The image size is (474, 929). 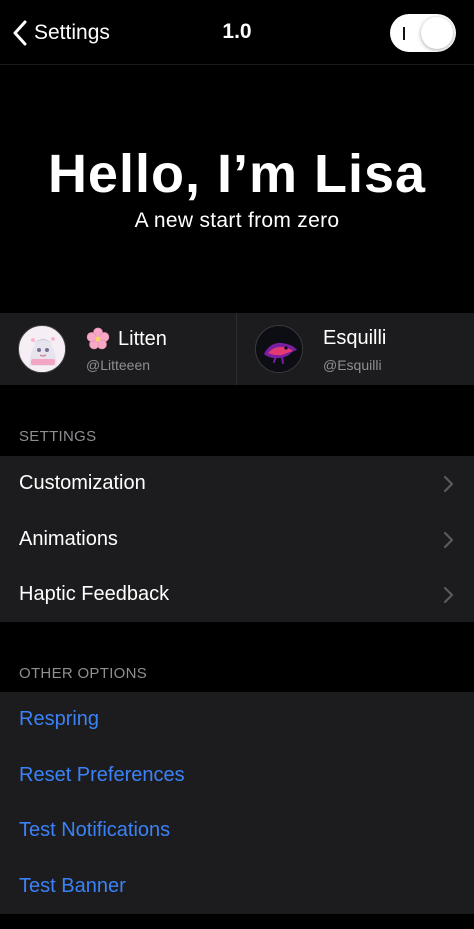 What do you see at coordinates (72, 885) in the screenshot?
I see `row-label: Test Banner` at bounding box center [72, 885].